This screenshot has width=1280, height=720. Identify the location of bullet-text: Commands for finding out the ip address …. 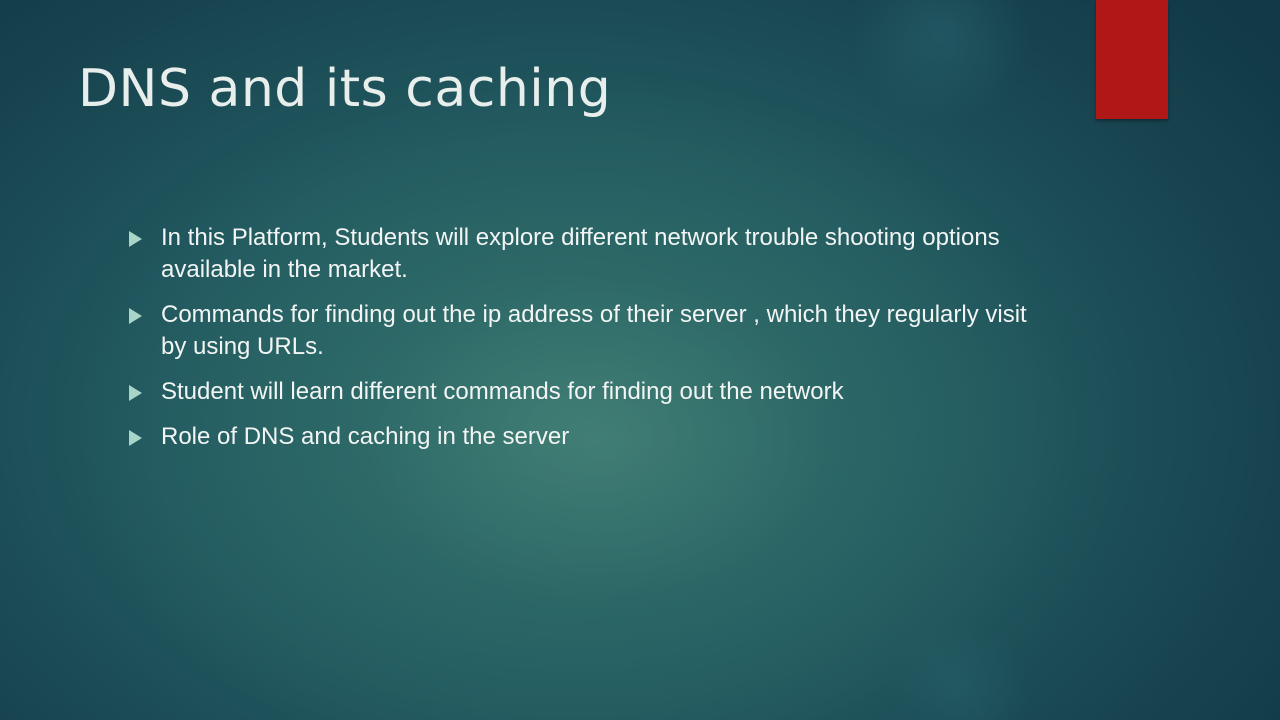
(594, 330).